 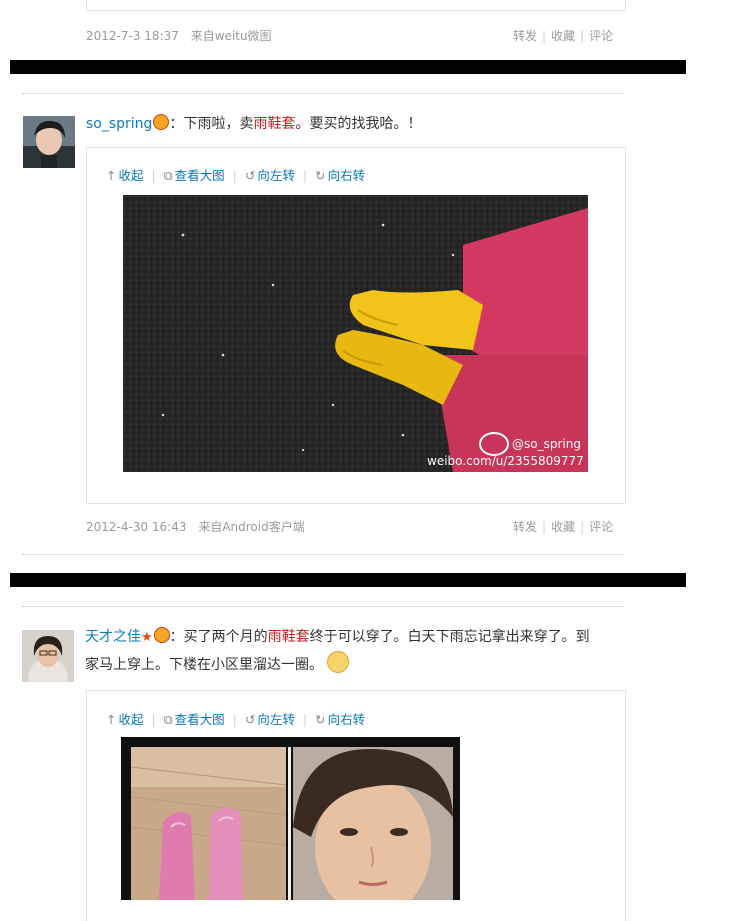 What do you see at coordinates (251, 527) in the screenshot?
I see `post1-source: 来自Android客户端` at bounding box center [251, 527].